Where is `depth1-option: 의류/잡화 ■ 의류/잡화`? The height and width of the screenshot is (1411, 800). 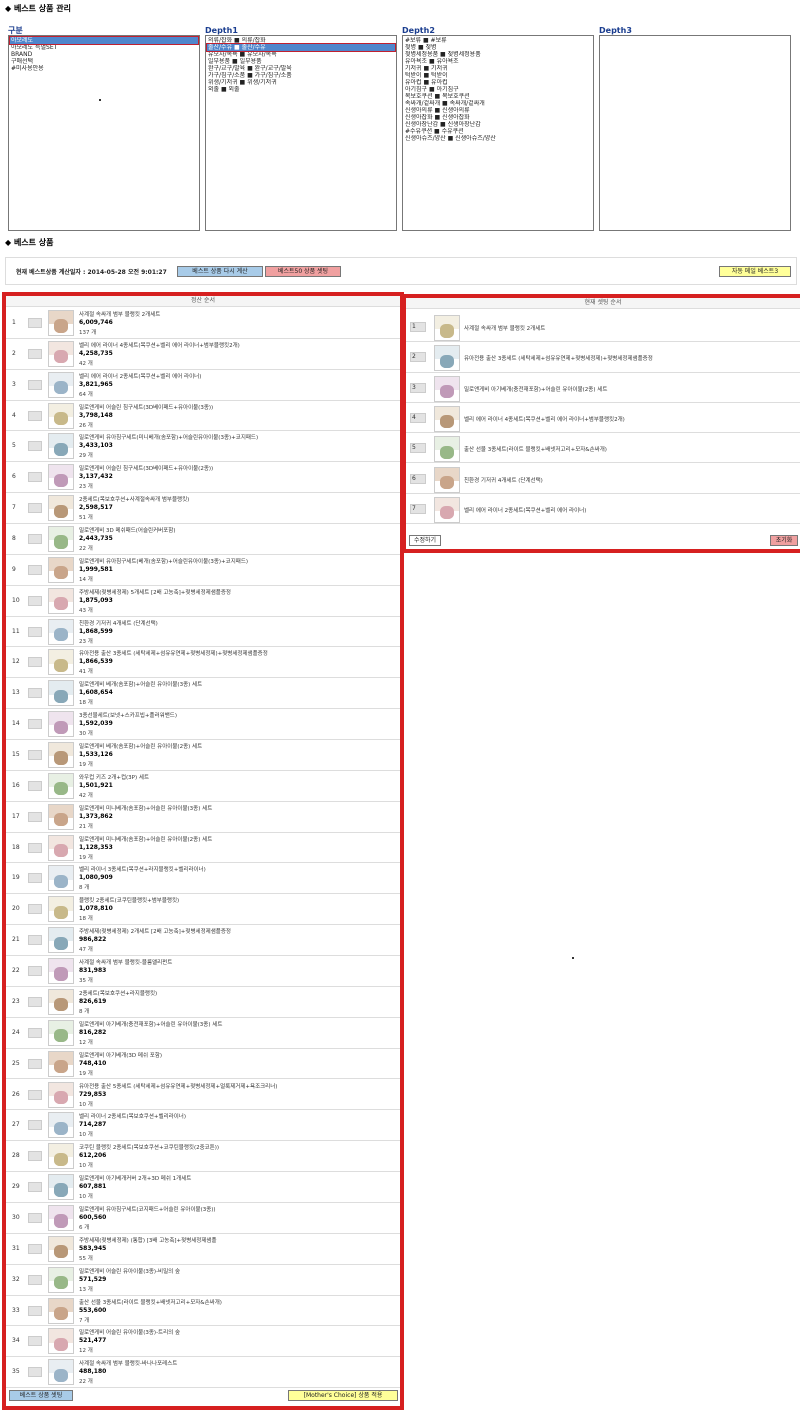
depth1-option: 의류/잡화 ■ 의류/잡화 is located at coordinates (301, 40).